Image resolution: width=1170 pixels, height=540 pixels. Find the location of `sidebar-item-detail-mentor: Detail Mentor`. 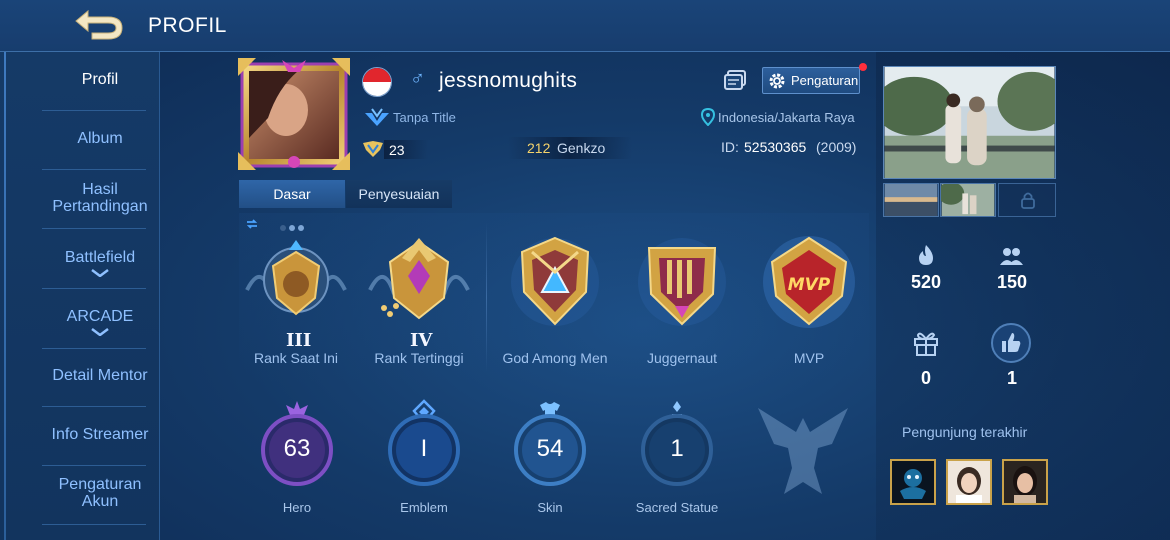

sidebar-item-detail-mentor: Detail Mentor is located at coordinates (100, 375).